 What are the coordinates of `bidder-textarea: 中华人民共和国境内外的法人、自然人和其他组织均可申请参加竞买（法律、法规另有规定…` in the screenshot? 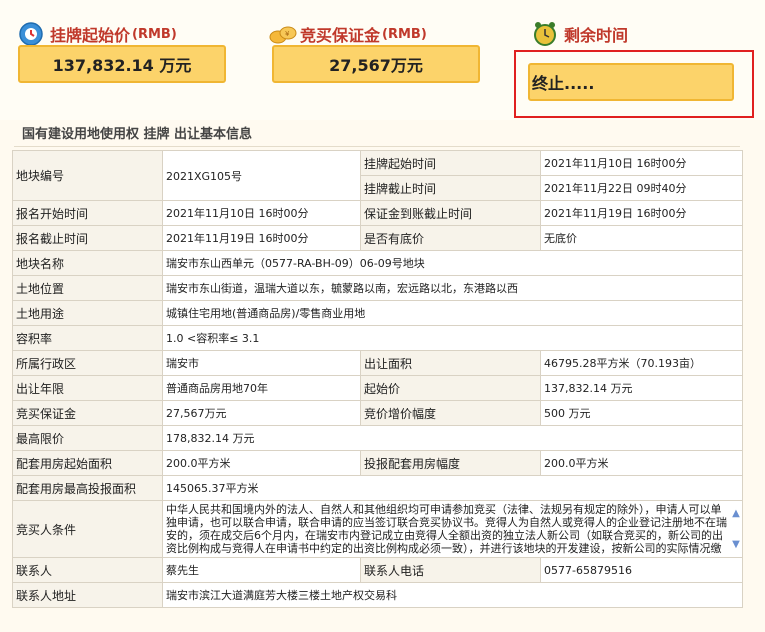 It's located at (453, 529).